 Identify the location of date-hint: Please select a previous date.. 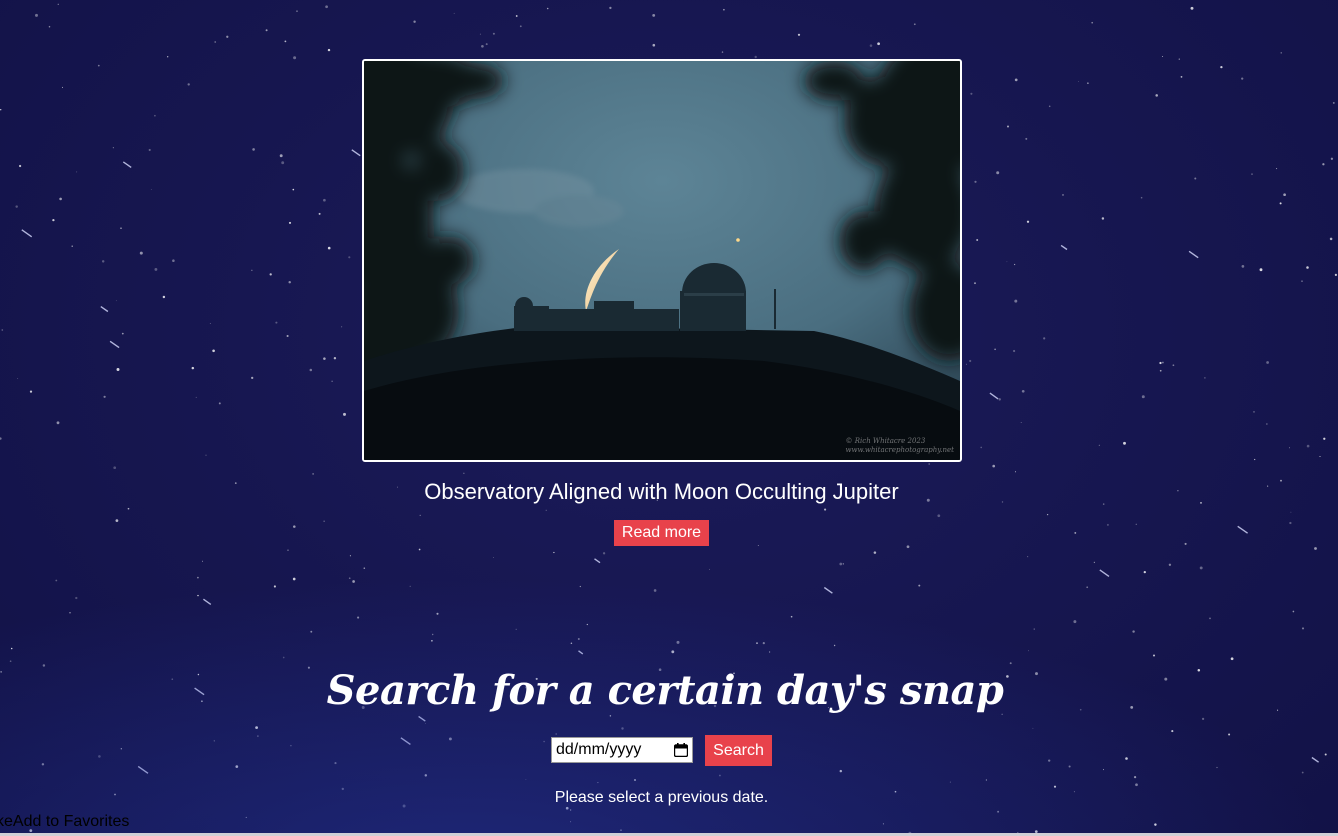
(661, 797).